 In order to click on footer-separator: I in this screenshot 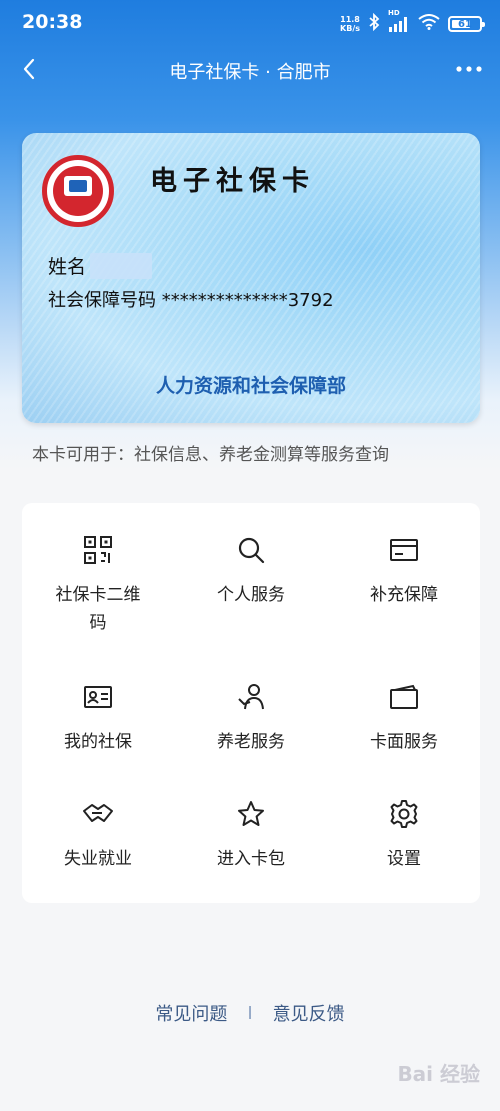, I will do `click(250, 1013)`.